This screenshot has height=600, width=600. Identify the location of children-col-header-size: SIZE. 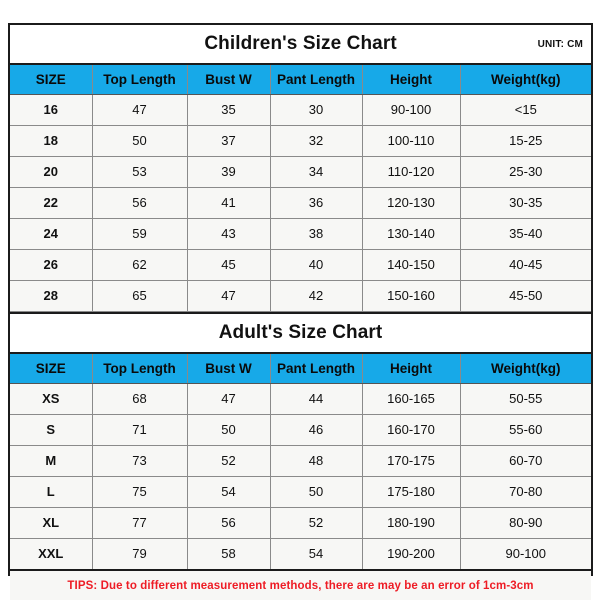
(51, 79).